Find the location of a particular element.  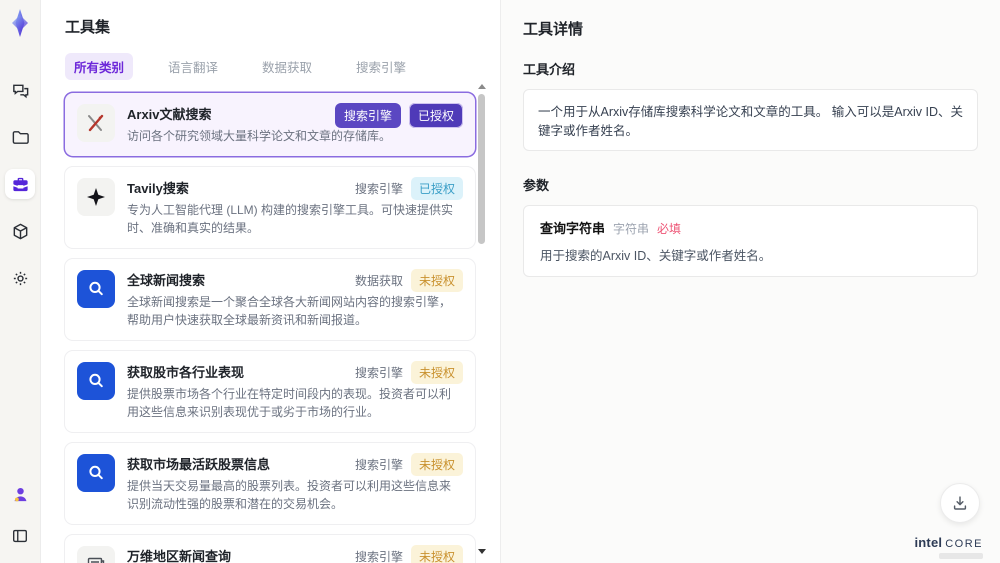

sidebar-item-settings is located at coordinates (20, 278).